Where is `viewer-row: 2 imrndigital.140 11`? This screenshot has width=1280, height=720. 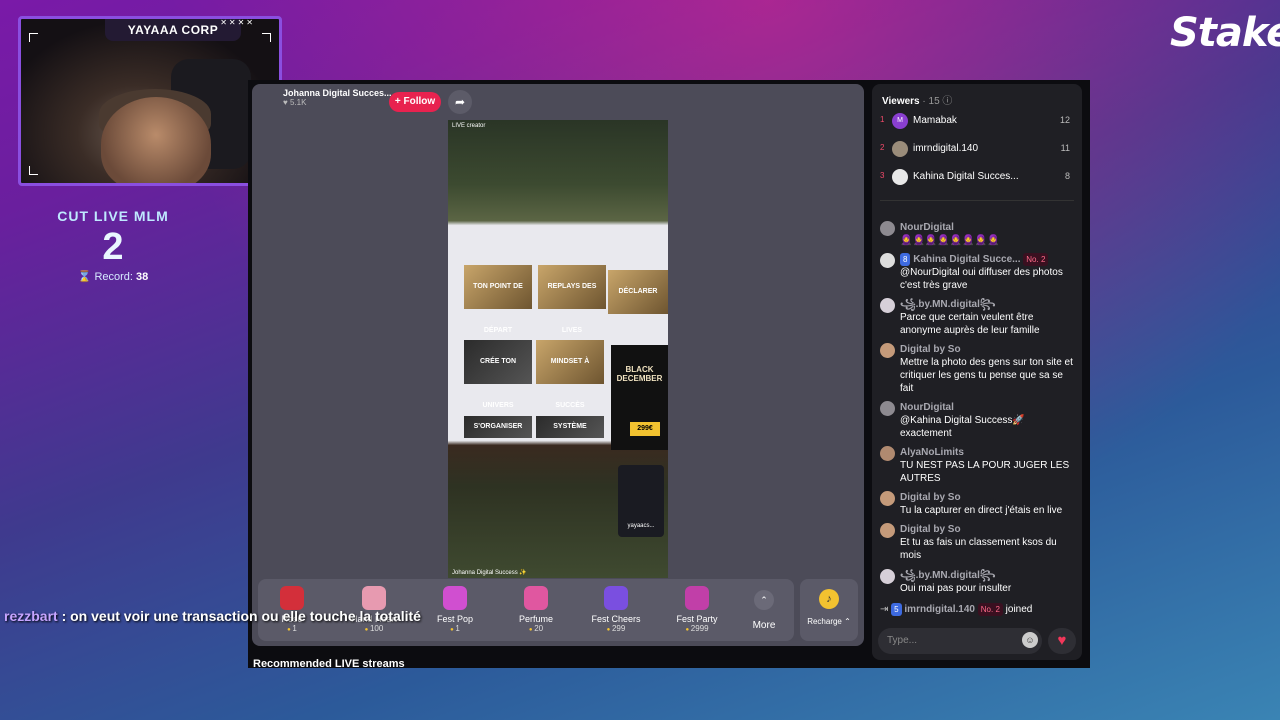
viewer-row: 2 imrndigital.140 11 is located at coordinates (977, 149).